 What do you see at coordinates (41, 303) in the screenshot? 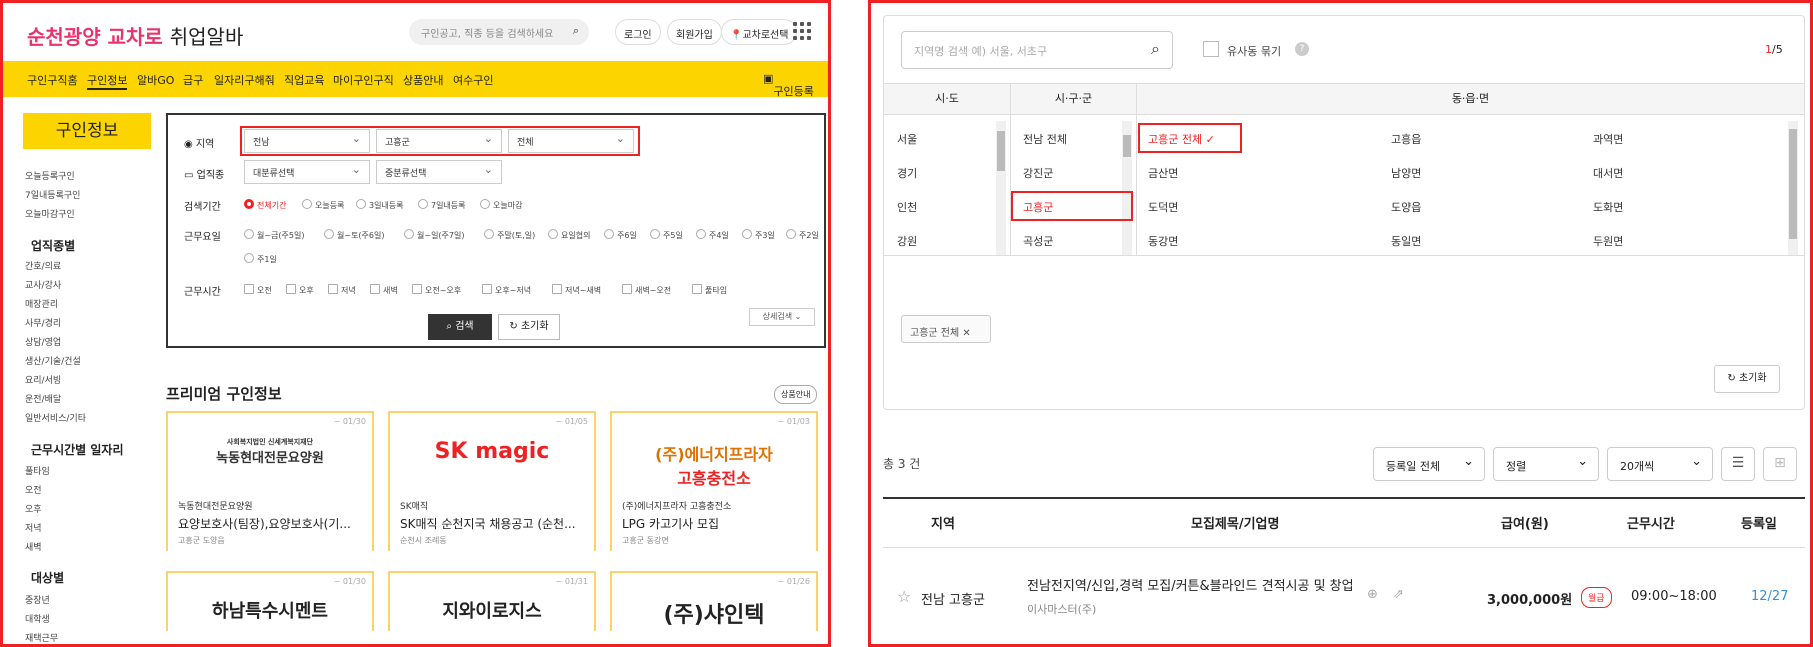
I see `sidebar-item: 매장관리` at bounding box center [41, 303].